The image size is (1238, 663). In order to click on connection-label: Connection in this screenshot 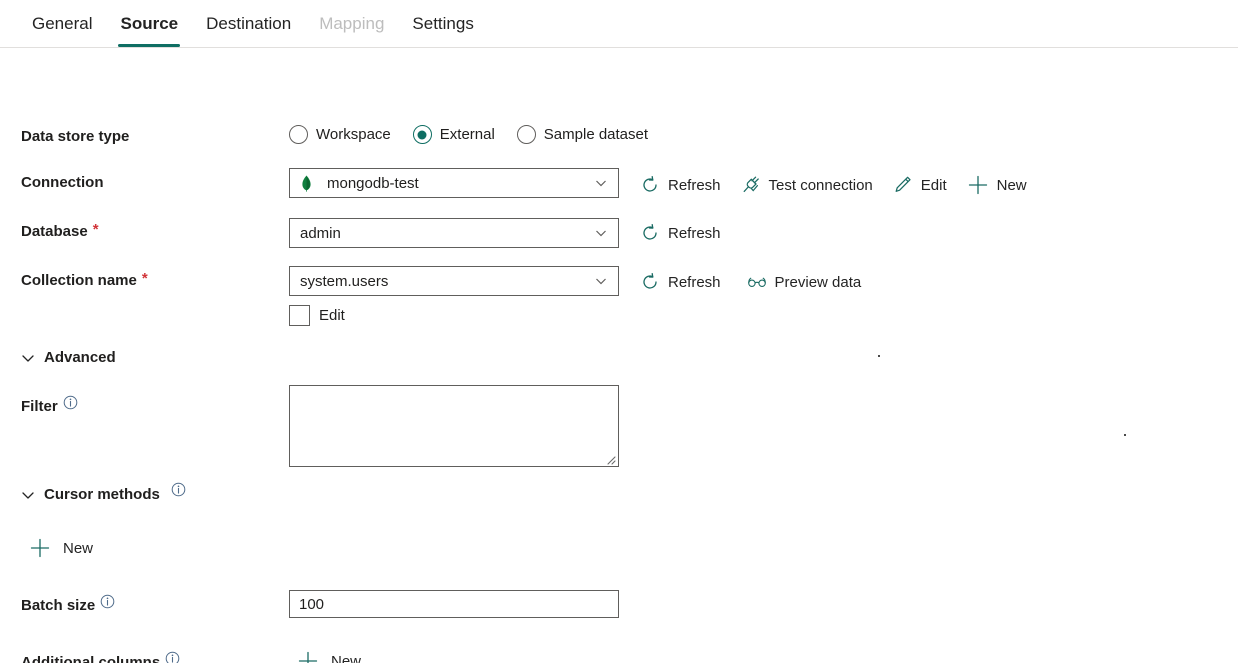, I will do `click(62, 182)`.